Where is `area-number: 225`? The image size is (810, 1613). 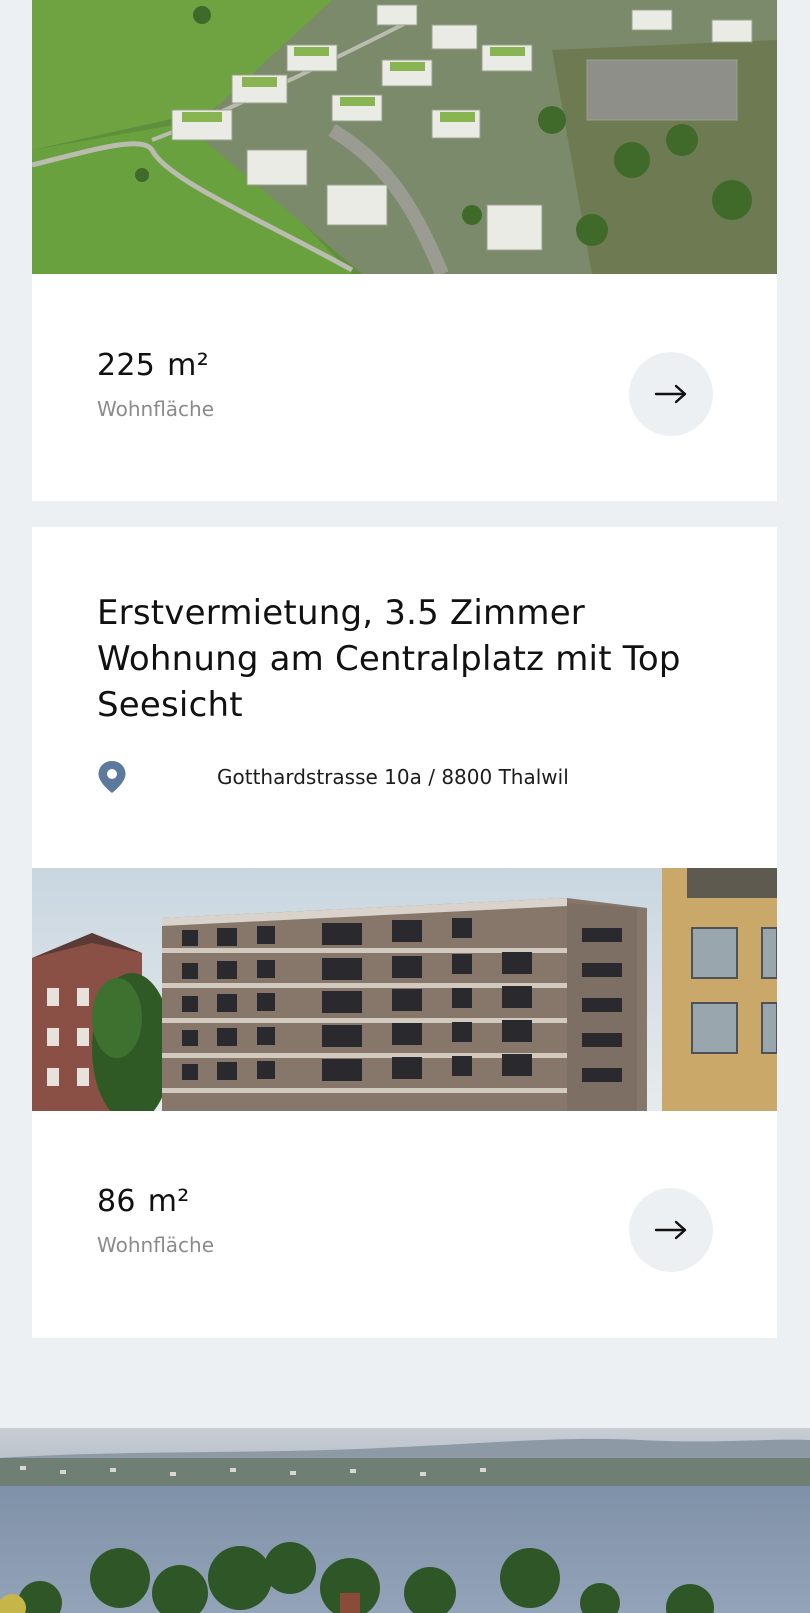 area-number: 225 is located at coordinates (126, 365).